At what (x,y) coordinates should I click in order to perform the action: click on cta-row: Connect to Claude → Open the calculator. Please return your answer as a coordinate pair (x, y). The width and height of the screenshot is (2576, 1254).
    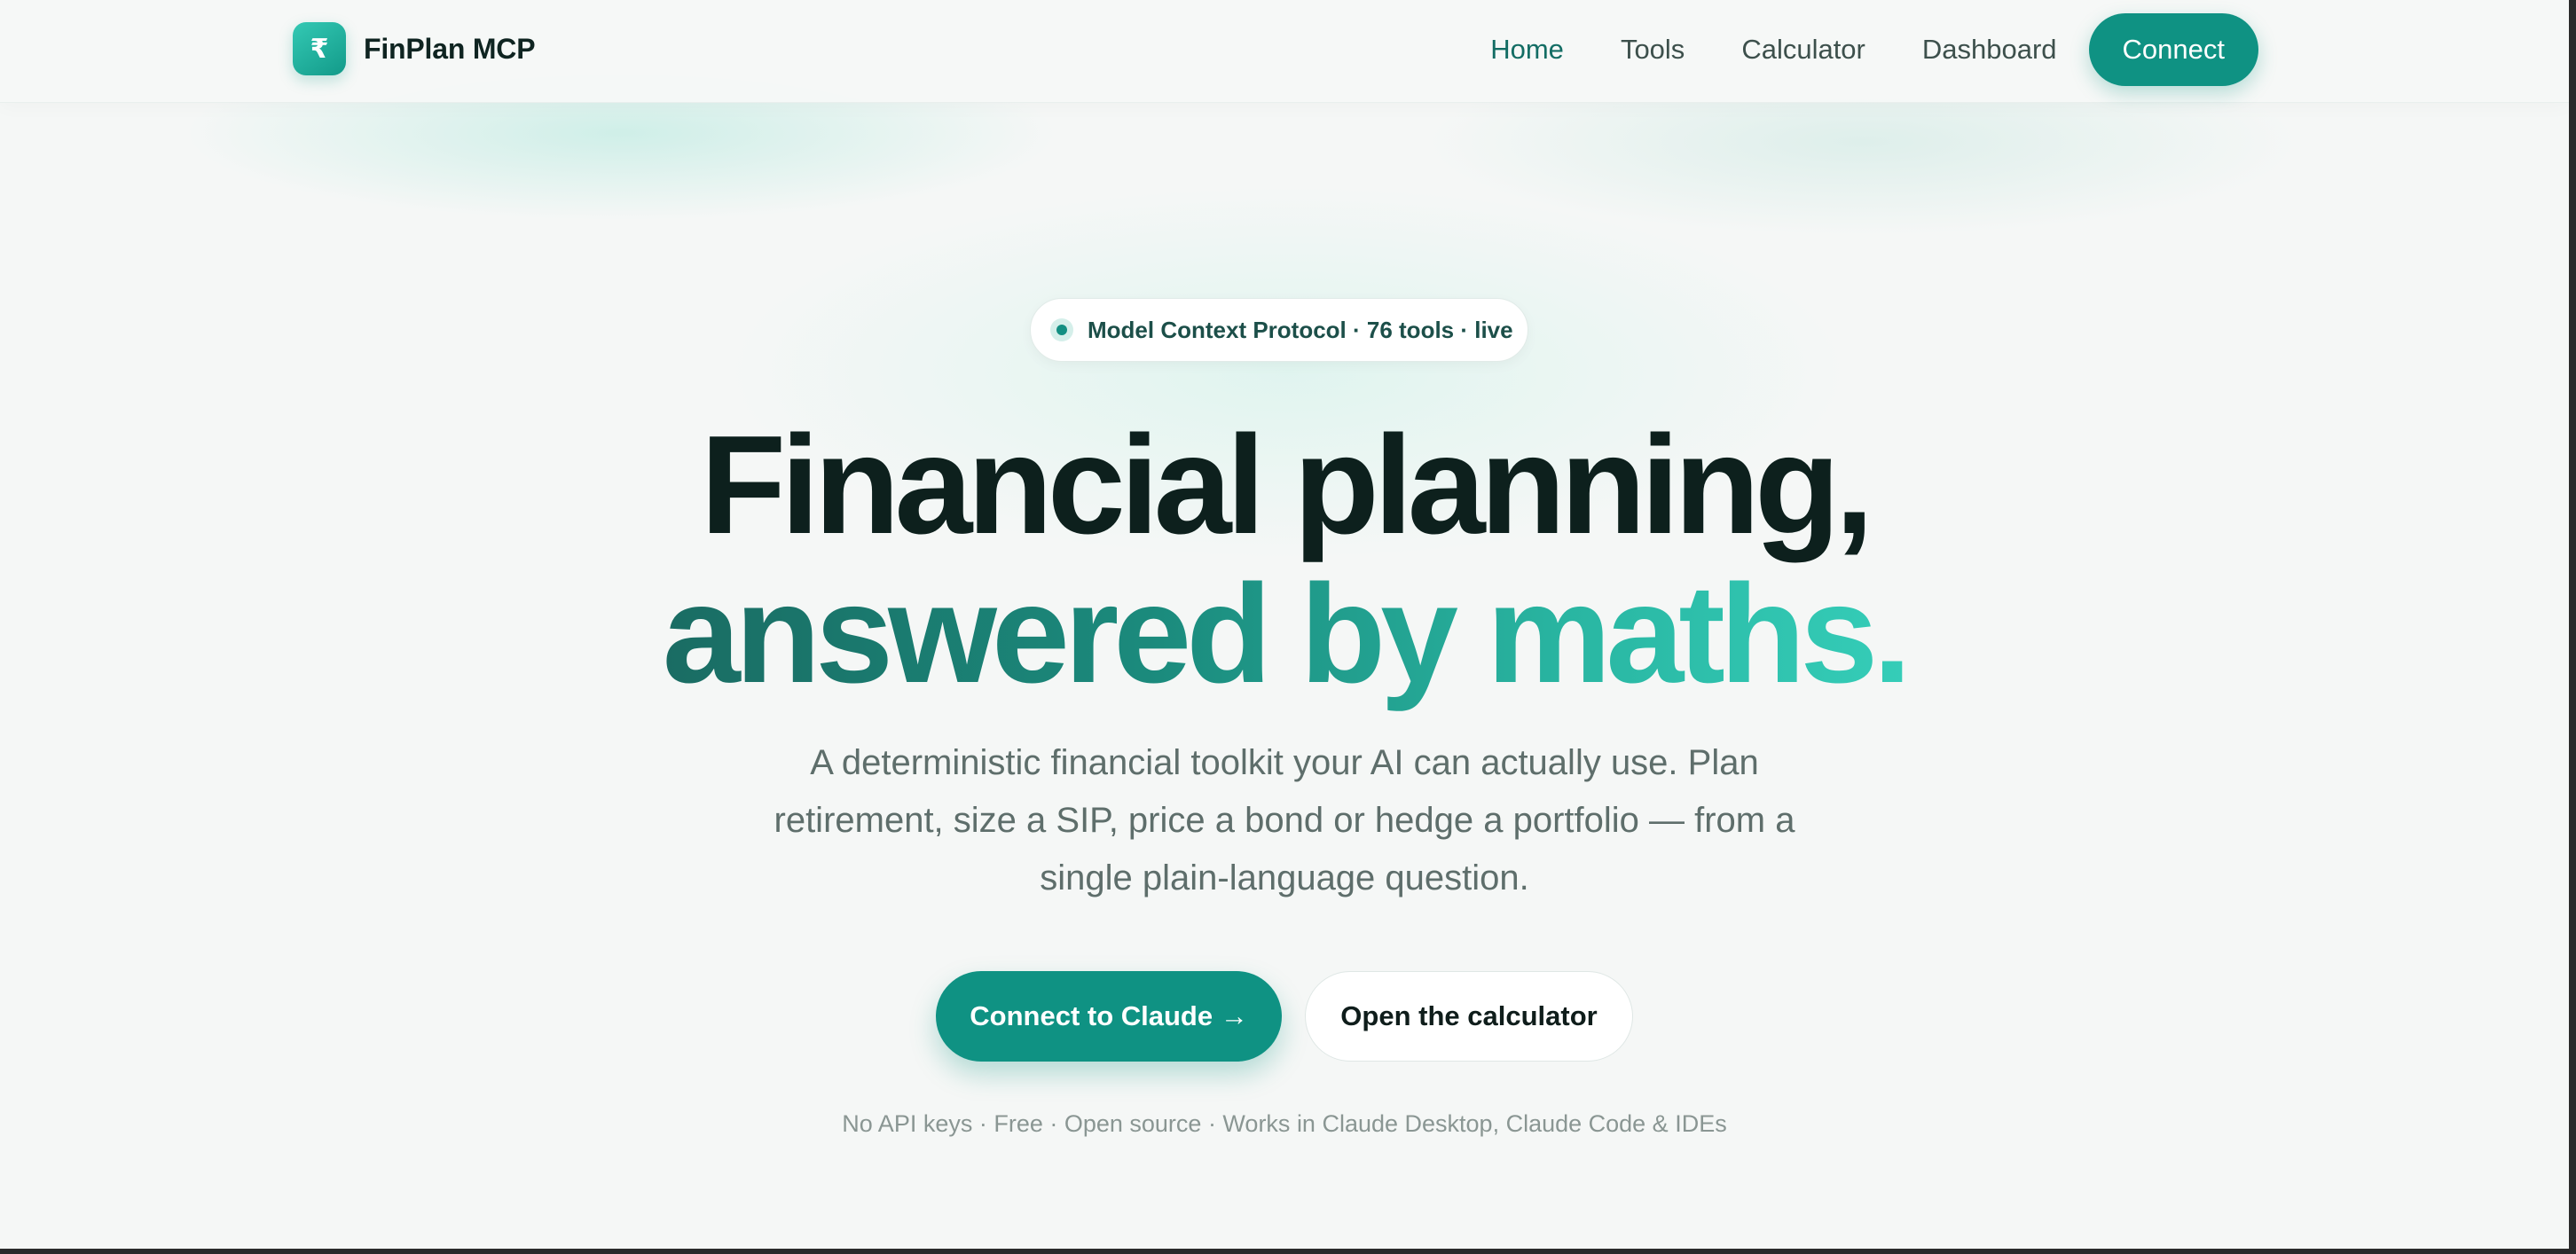
    Looking at the image, I should click on (1284, 1016).